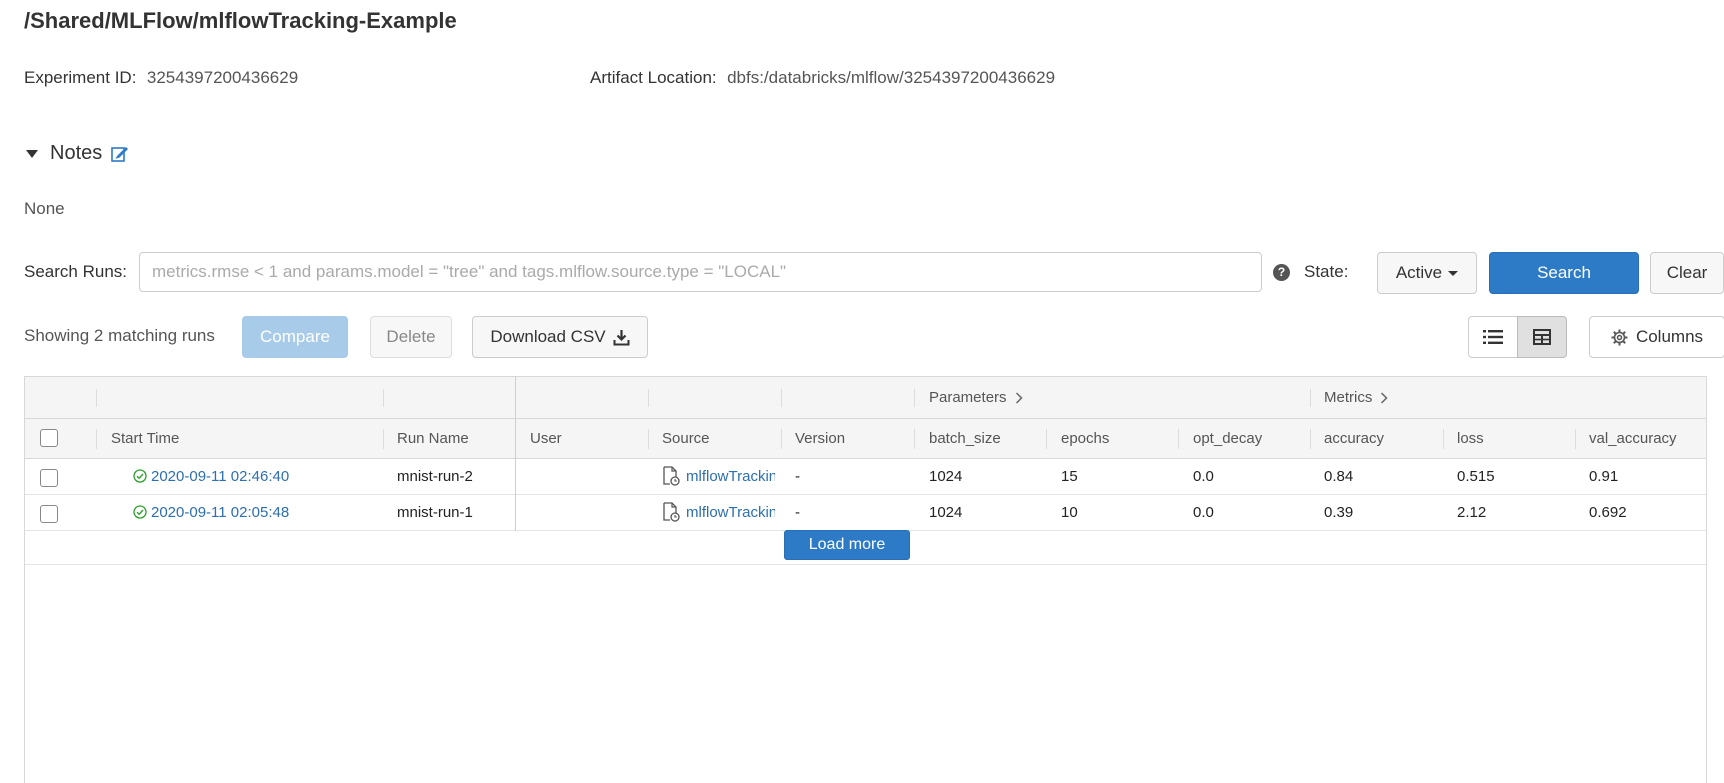 The width and height of the screenshot is (1724, 783). What do you see at coordinates (49, 438) in the screenshot?
I see `select-all-checkbox` at bounding box center [49, 438].